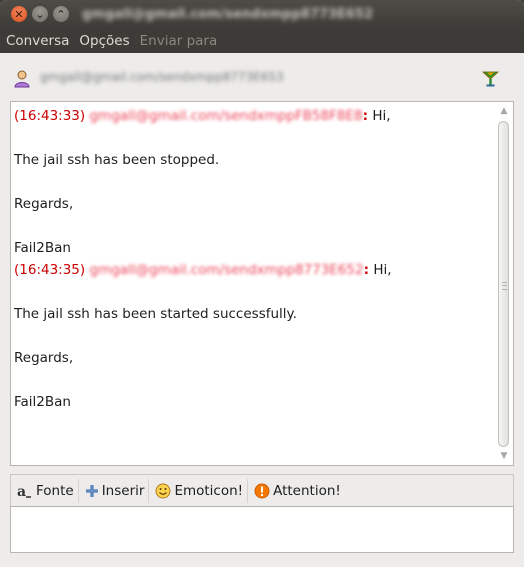 The width and height of the screenshot is (524, 567). I want to click on vertical-scrollbar: ▲ ▼, so click(504, 283).